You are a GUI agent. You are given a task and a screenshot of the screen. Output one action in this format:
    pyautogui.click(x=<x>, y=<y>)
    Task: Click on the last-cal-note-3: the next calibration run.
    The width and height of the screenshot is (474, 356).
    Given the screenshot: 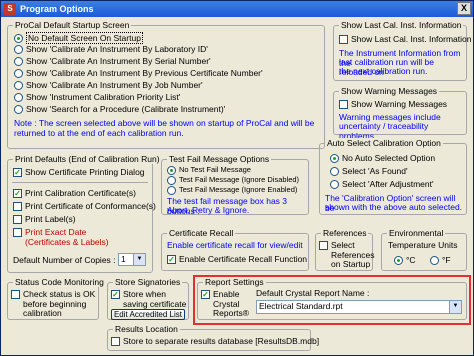 What is the action you would take?
    pyautogui.click(x=383, y=71)
    